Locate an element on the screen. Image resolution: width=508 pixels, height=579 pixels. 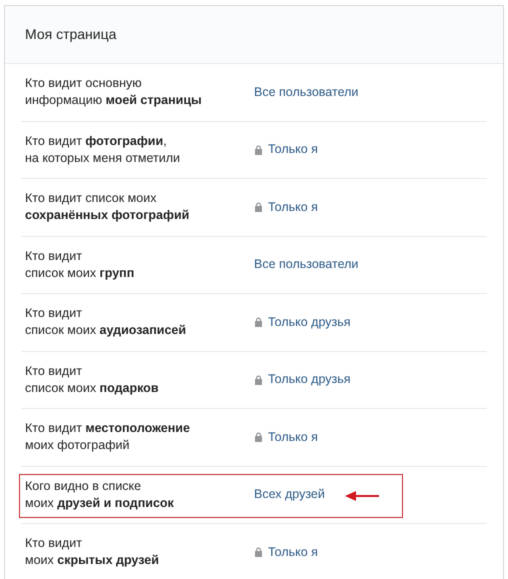
setting-label: моих друзей и подписок is located at coordinates (100, 503).